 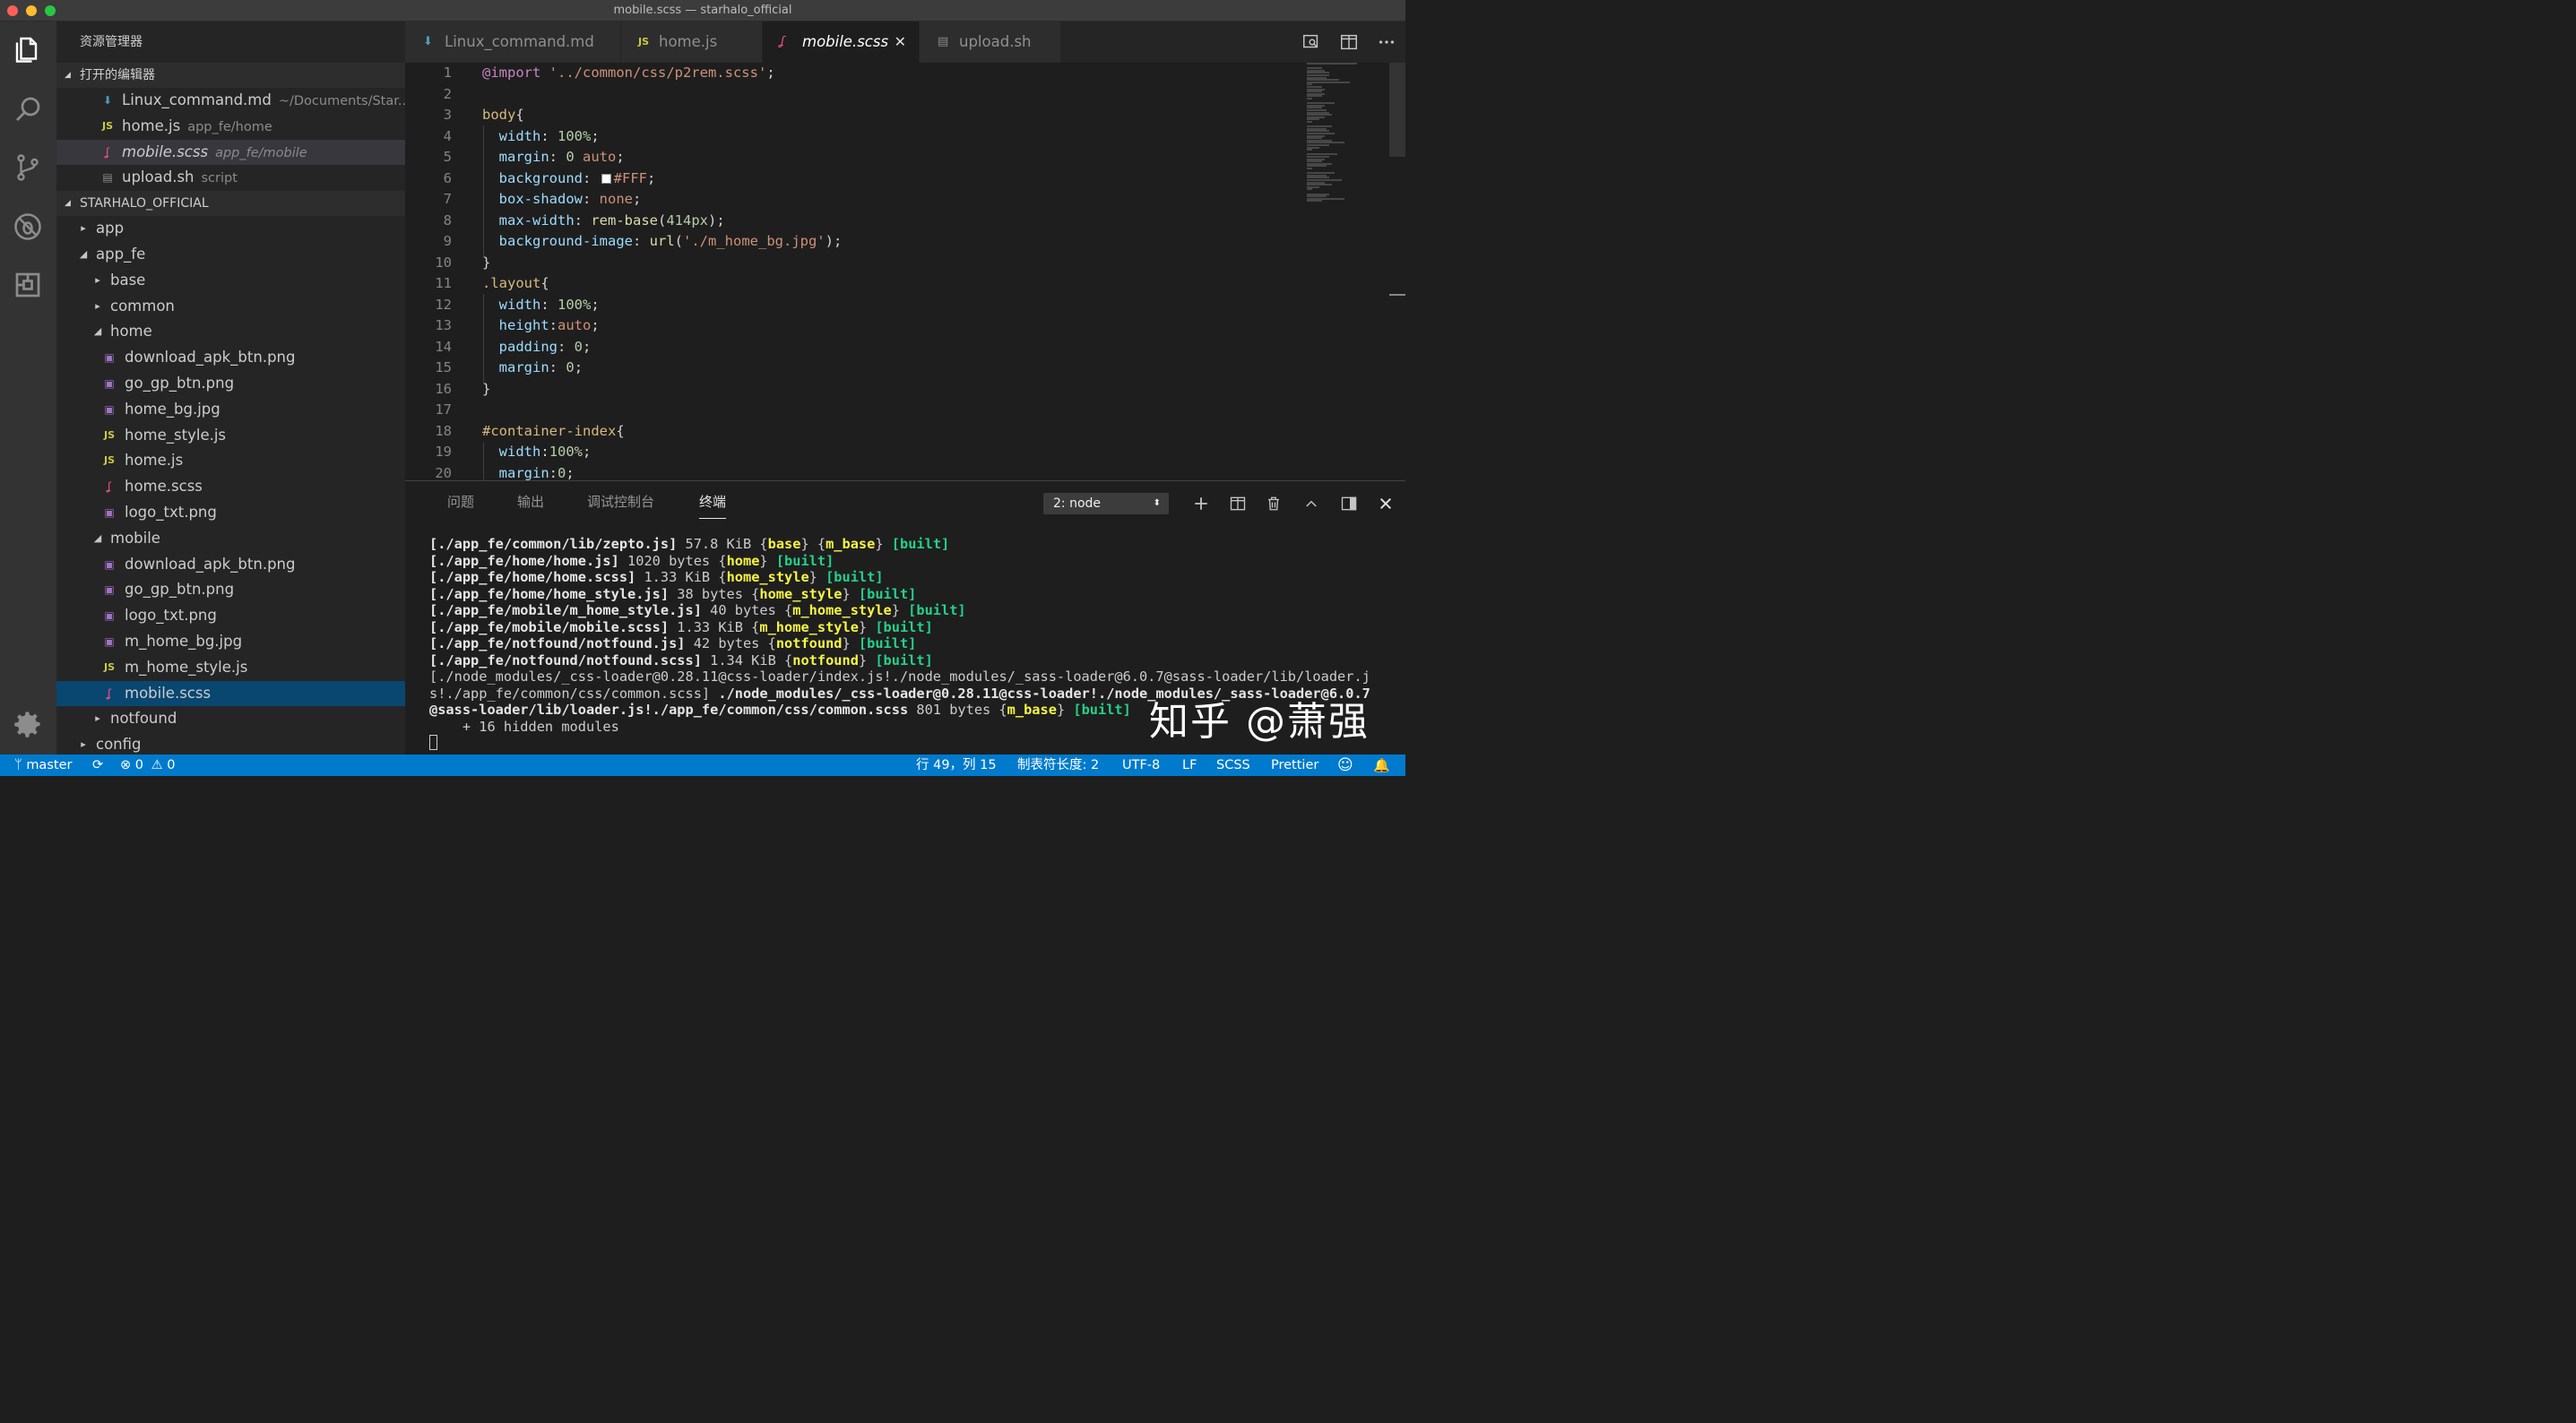 What do you see at coordinates (230, 127) in the screenshot?
I see `open-editor-item: JS home.js app_fe/home` at bounding box center [230, 127].